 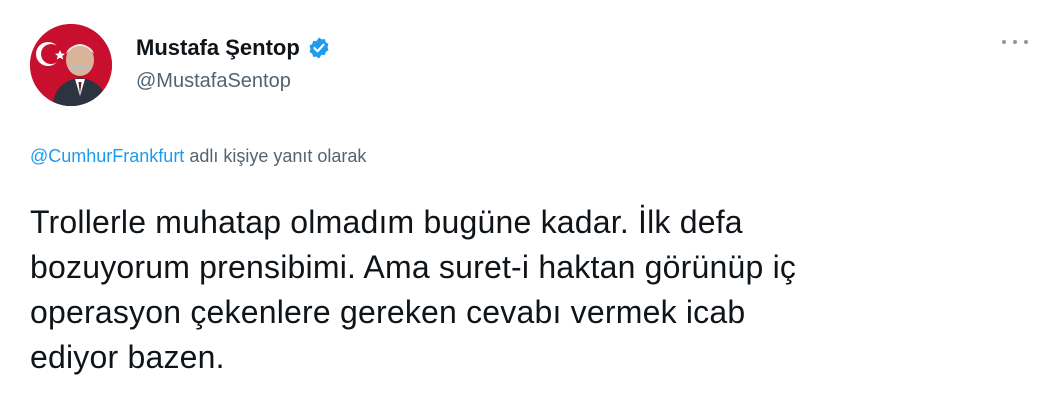 I want to click on display-name-row: Mustafa Şentop, so click(x=233, y=48).